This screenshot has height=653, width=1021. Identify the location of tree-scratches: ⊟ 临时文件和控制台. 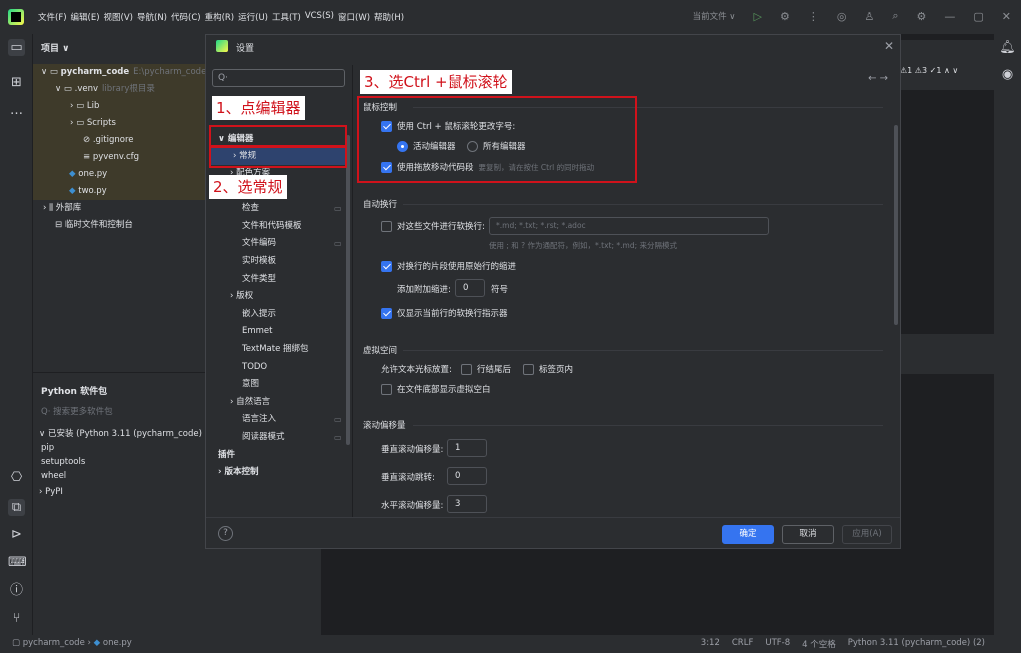
(94, 225).